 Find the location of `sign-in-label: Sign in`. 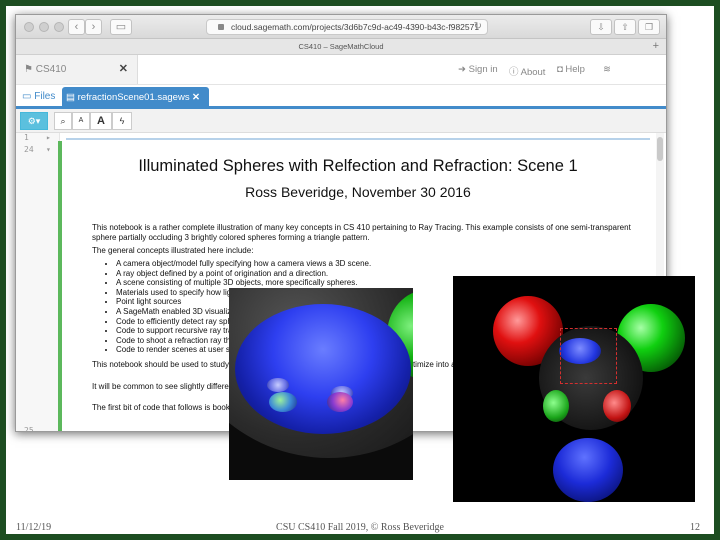

sign-in-label: Sign in is located at coordinates (483, 69).